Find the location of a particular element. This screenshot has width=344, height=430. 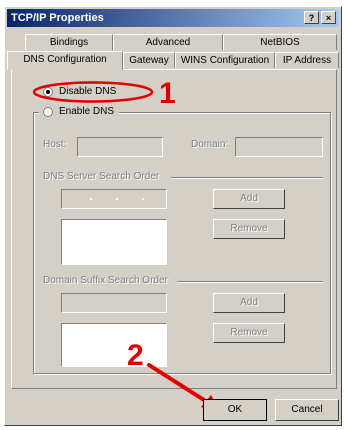

title-bar: TCP/IP Properties ? × is located at coordinates (173, 18).